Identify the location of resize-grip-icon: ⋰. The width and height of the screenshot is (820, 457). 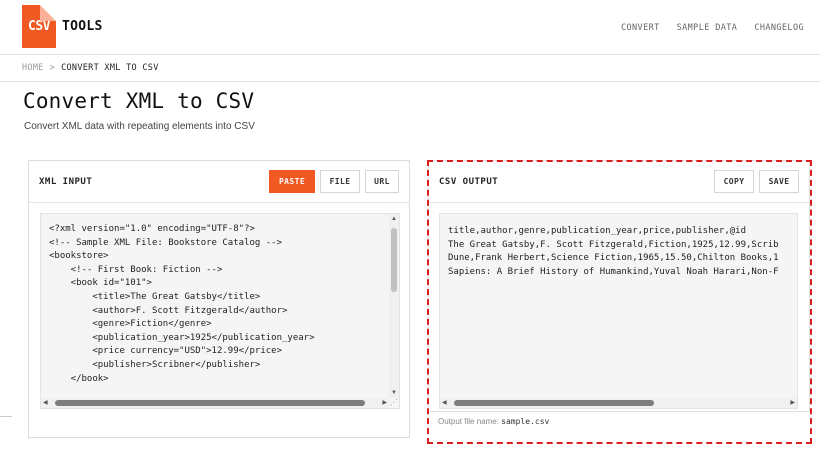
(394, 403).